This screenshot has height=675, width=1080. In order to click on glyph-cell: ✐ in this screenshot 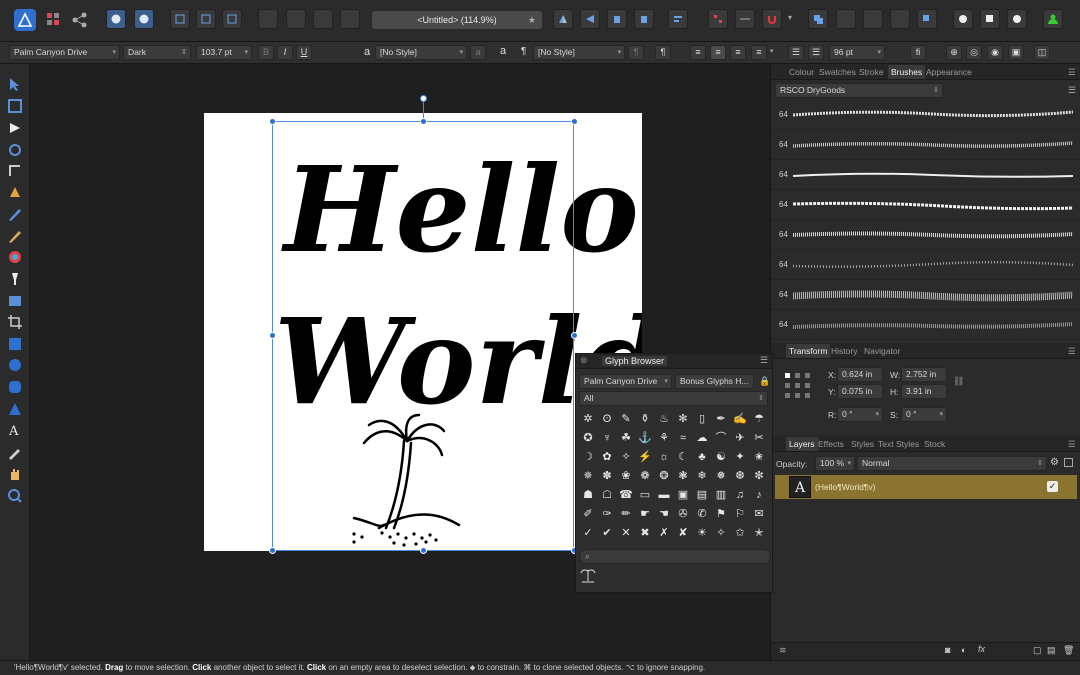, I will do `click(588, 514)`.